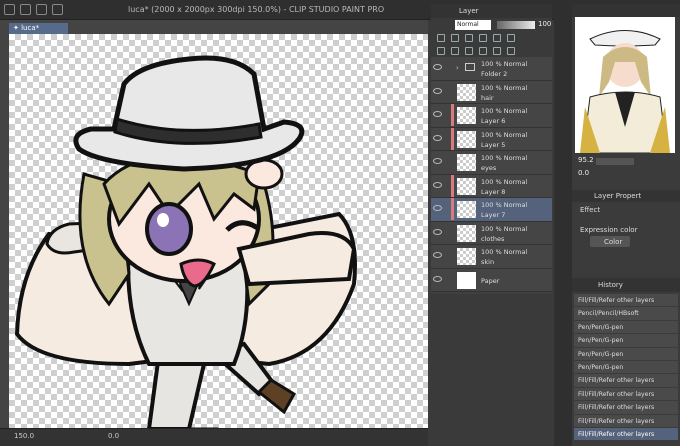 The width and height of the screenshot is (680, 446). What do you see at coordinates (493, 215) in the screenshot?
I see `layer-name: Layer 7` at bounding box center [493, 215].